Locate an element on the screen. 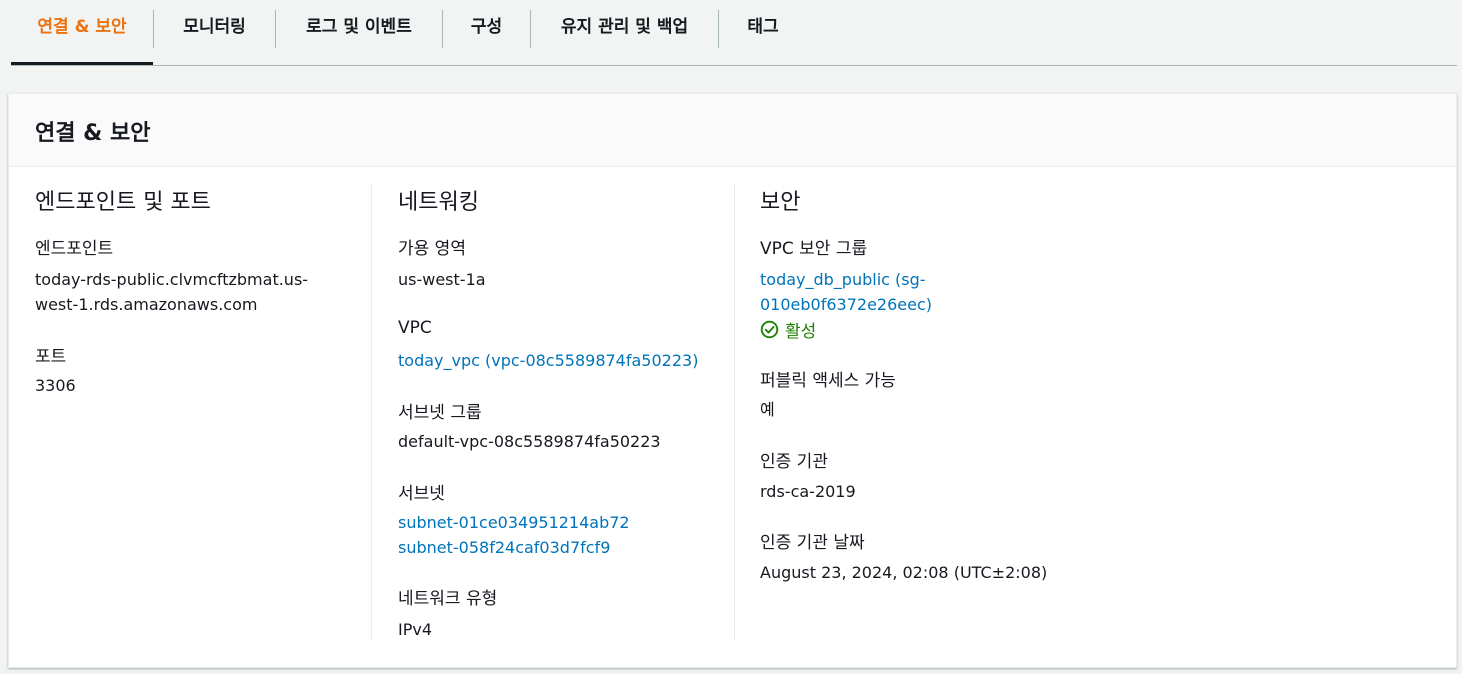  certificate-authority-value: rds-ca-2019 is located at coordinates (808, 491).